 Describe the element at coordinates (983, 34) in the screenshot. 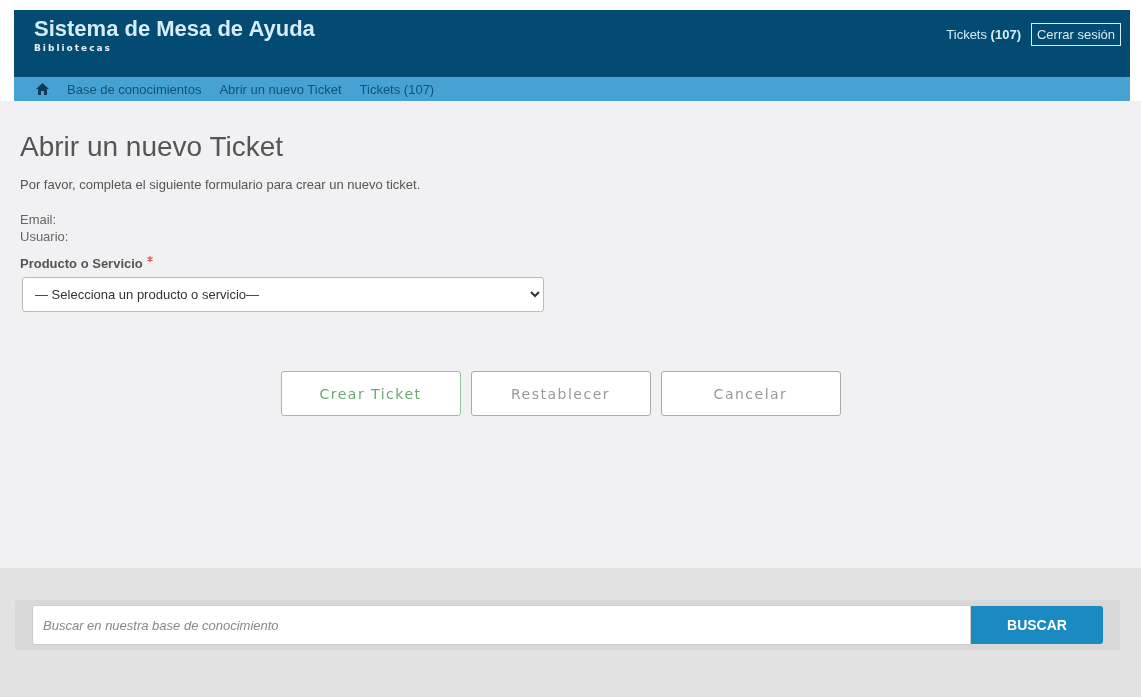

I see `tickets-link: Tickets (107)` at that location.